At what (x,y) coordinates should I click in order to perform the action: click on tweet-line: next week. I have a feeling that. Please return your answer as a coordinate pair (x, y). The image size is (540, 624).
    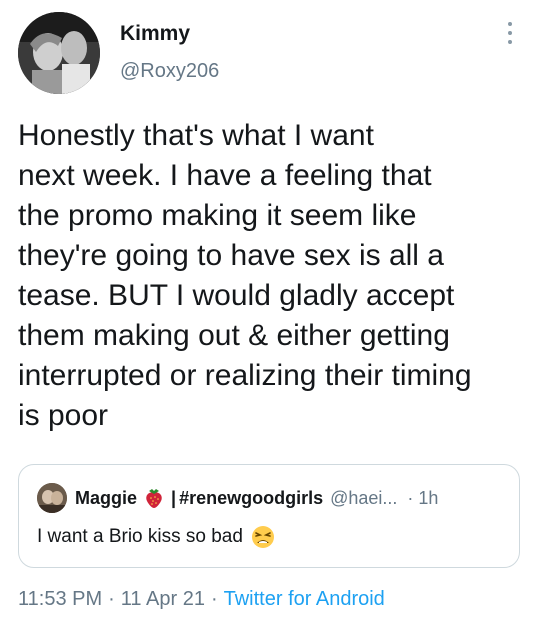
    Looking at the image, I should click on (225, 175).